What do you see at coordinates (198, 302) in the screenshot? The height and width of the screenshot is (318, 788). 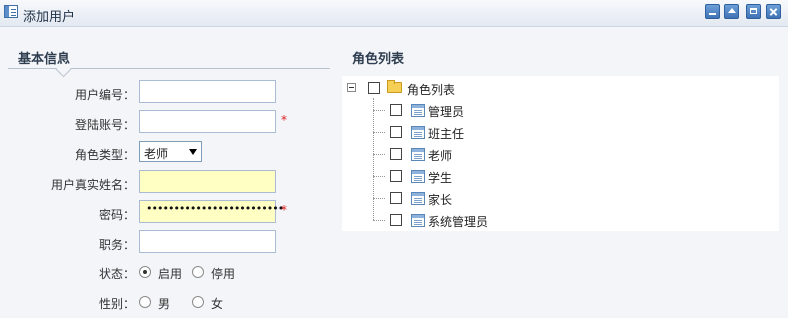 I see `gender-female-radio` at bounding box center [198, 302].